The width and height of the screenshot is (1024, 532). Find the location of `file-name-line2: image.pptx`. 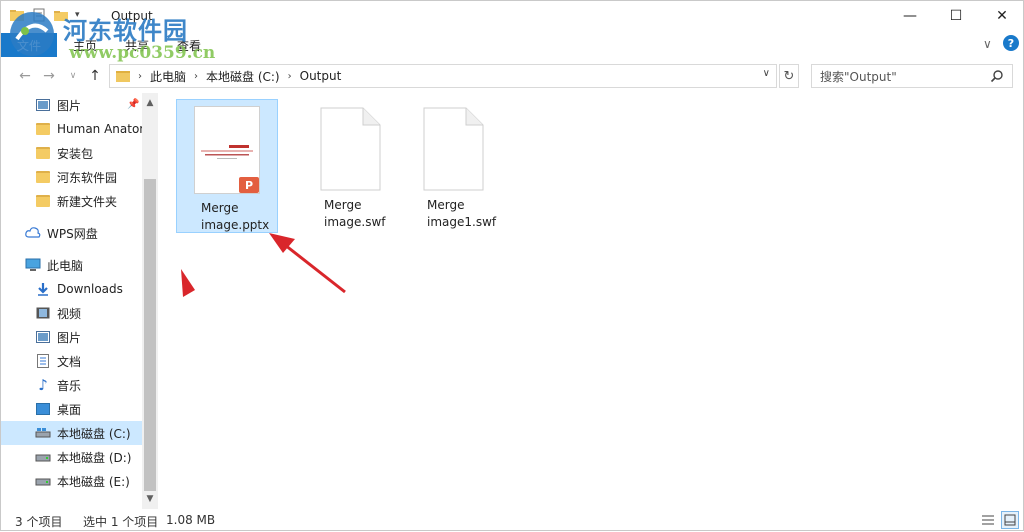

file-name-line2: image.pptx is located at coordinates (235, 225).